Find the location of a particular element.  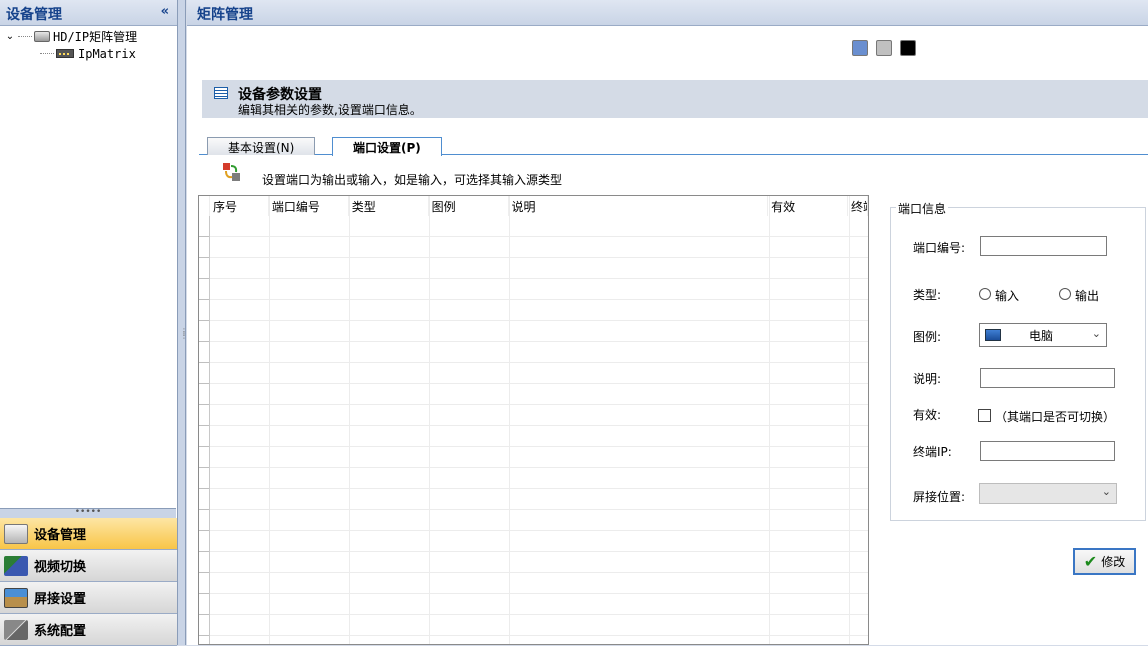

icon-select-value: 电脑 is located at coordinates (1041, 335).